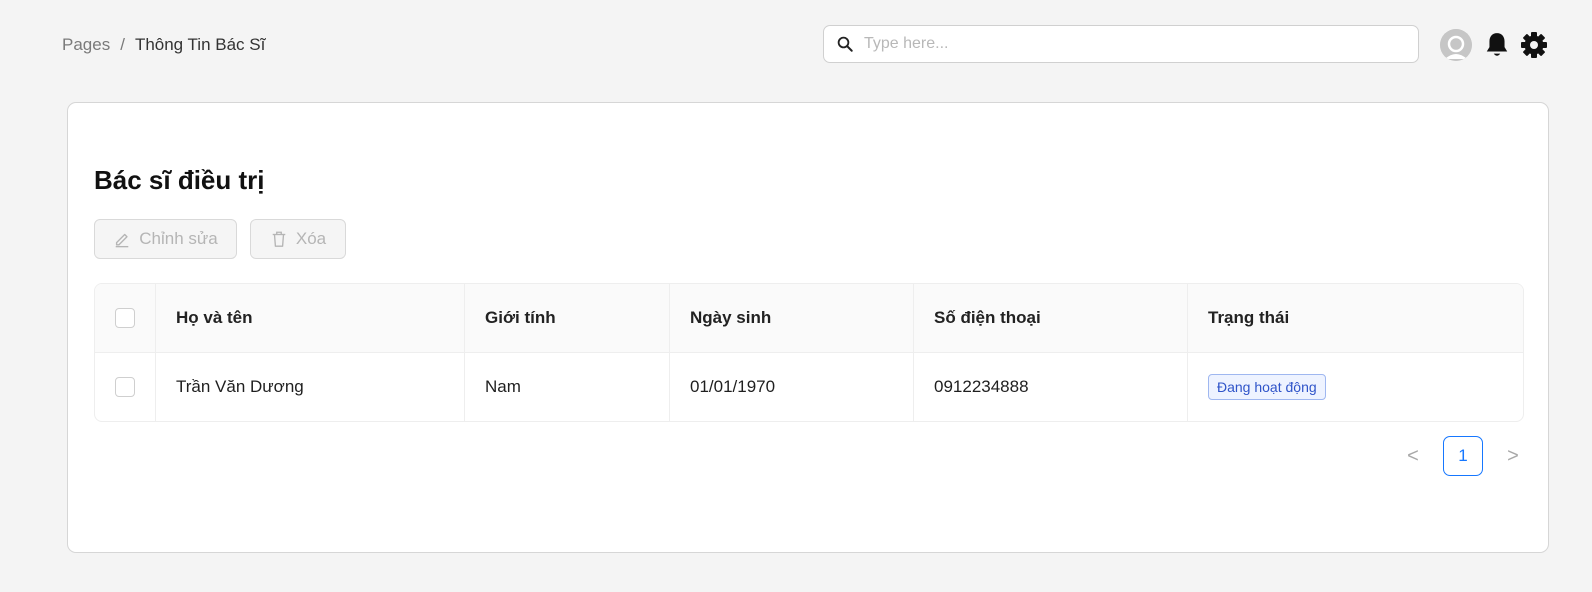  What do you see at coordinates (86, 45) in the screenshot?
I see `breadcrumb-root: Pages` at bounding box center [86, 45].